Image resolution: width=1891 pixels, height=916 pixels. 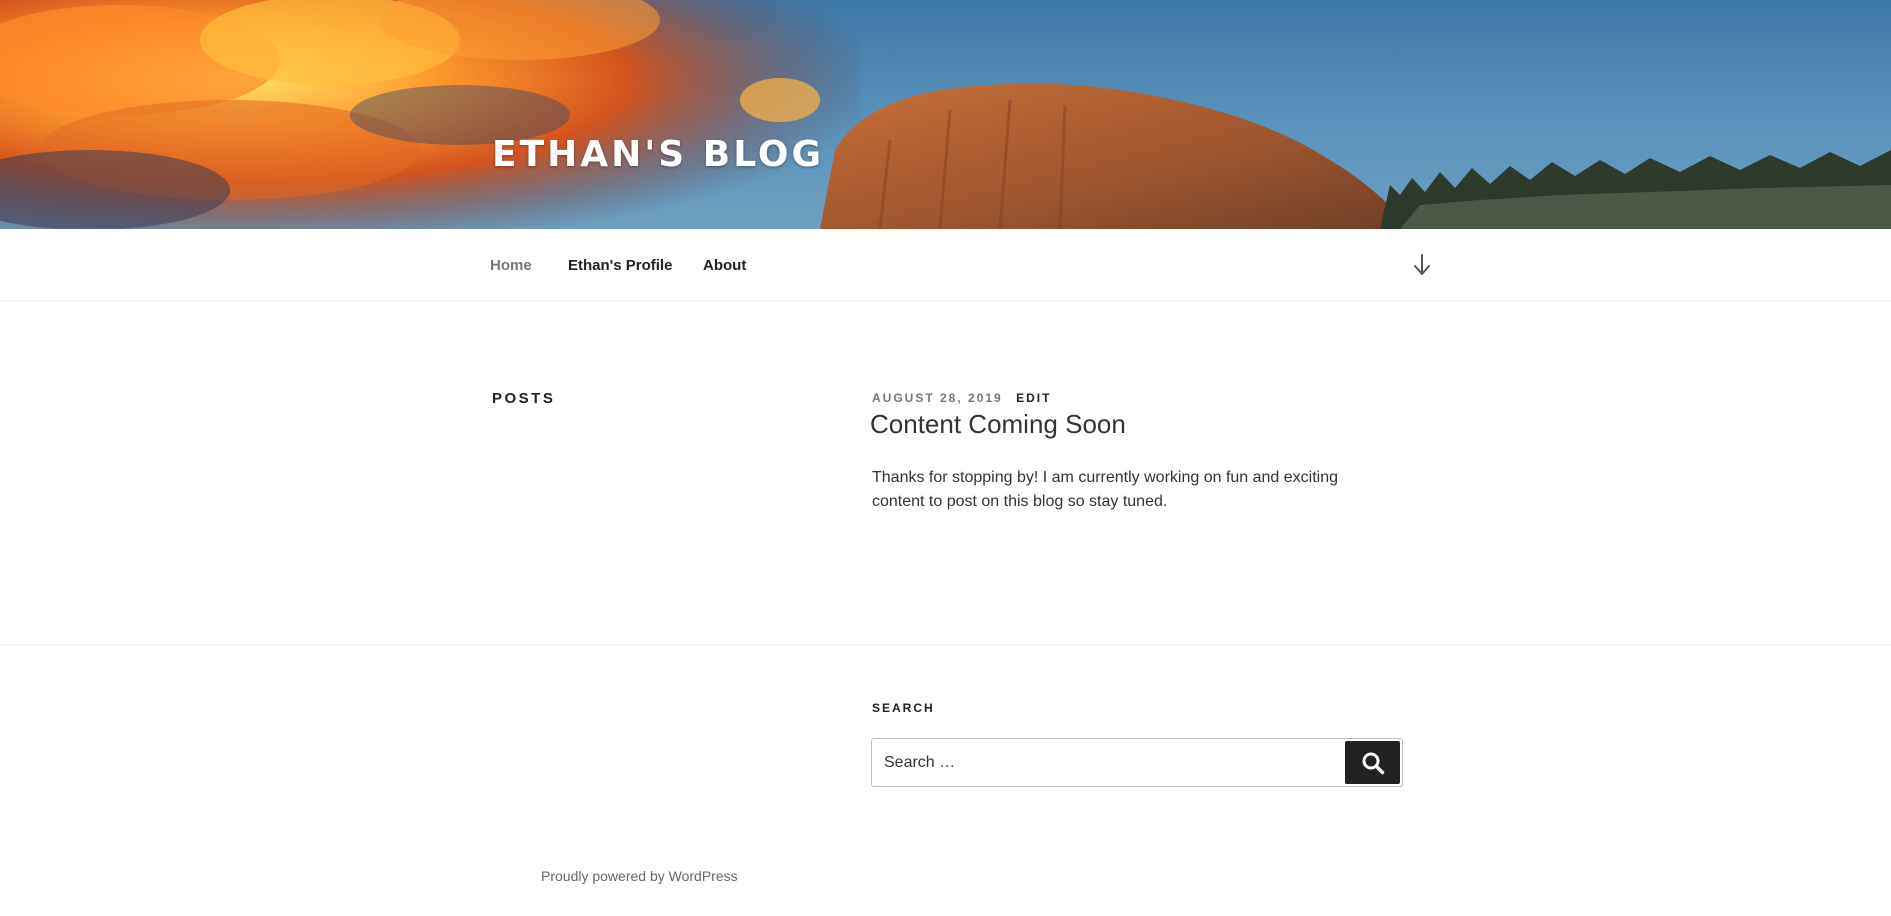 I want to click on wordpress-credit-link: Proudly powered by WordPress, so click(x=639, y=876).